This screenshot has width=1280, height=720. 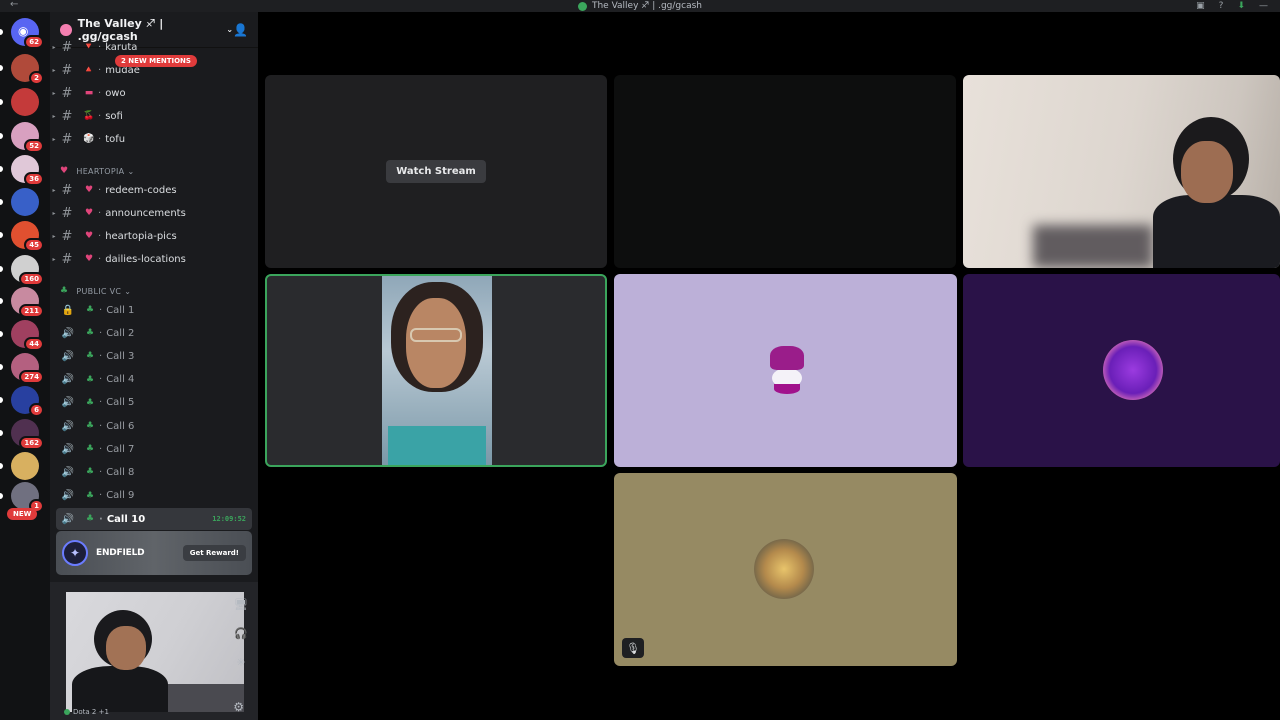 I want to click on server-icon-7: 45, so click(x=27, y=236).